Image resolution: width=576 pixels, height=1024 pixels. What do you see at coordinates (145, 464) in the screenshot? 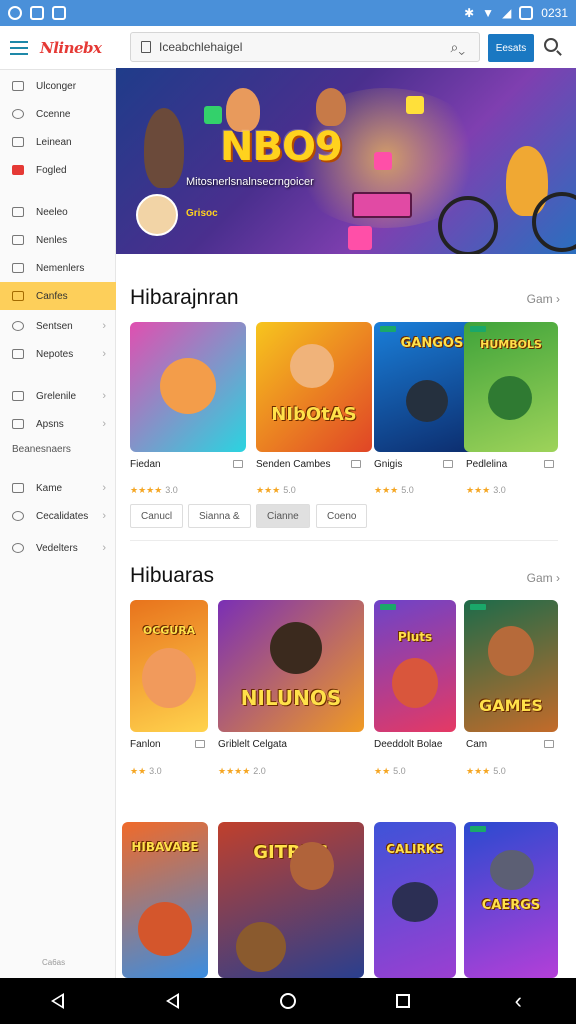
I see `game-title: Fiedan` at bounding box center [145, 464].